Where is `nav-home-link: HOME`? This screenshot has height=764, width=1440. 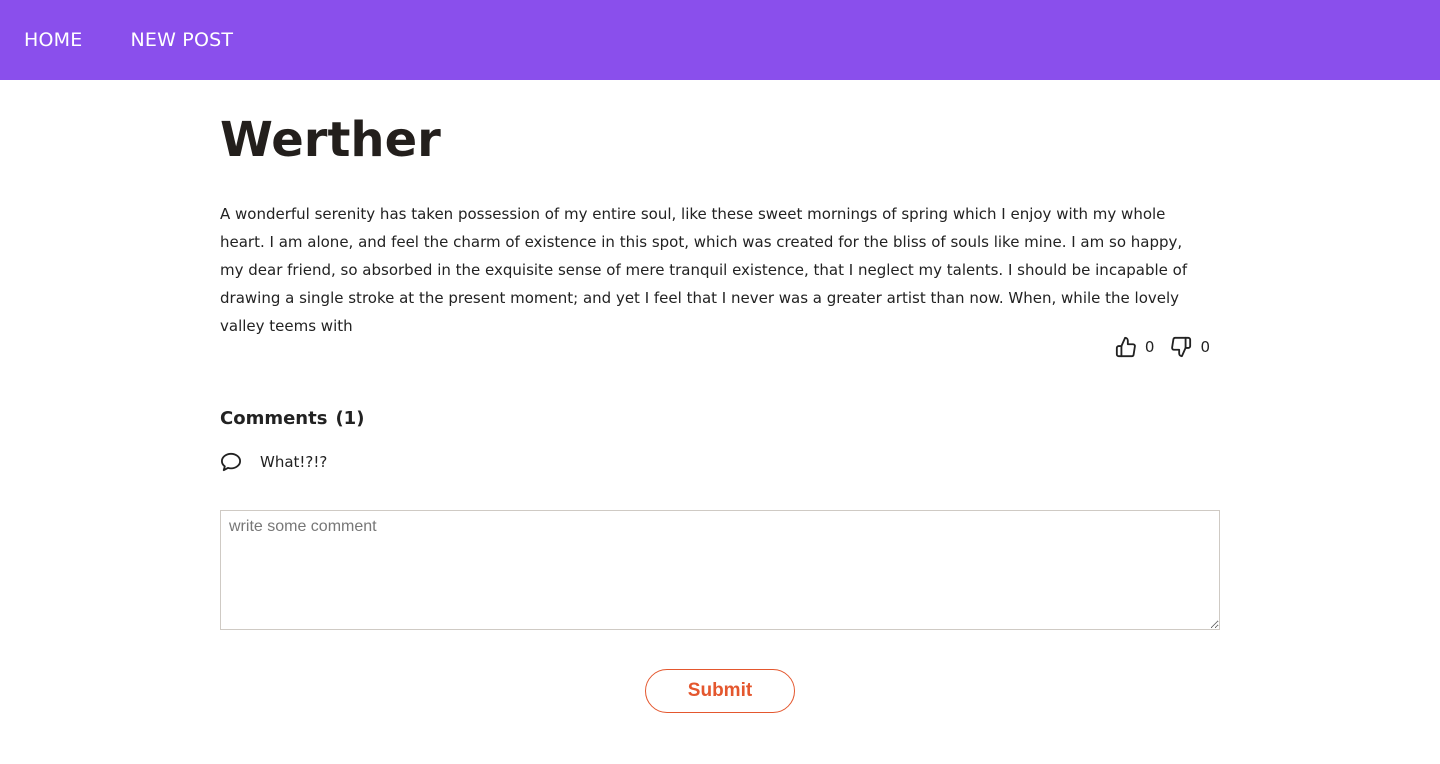 nav-home-link: HOME is located at coordinates (53, 40).